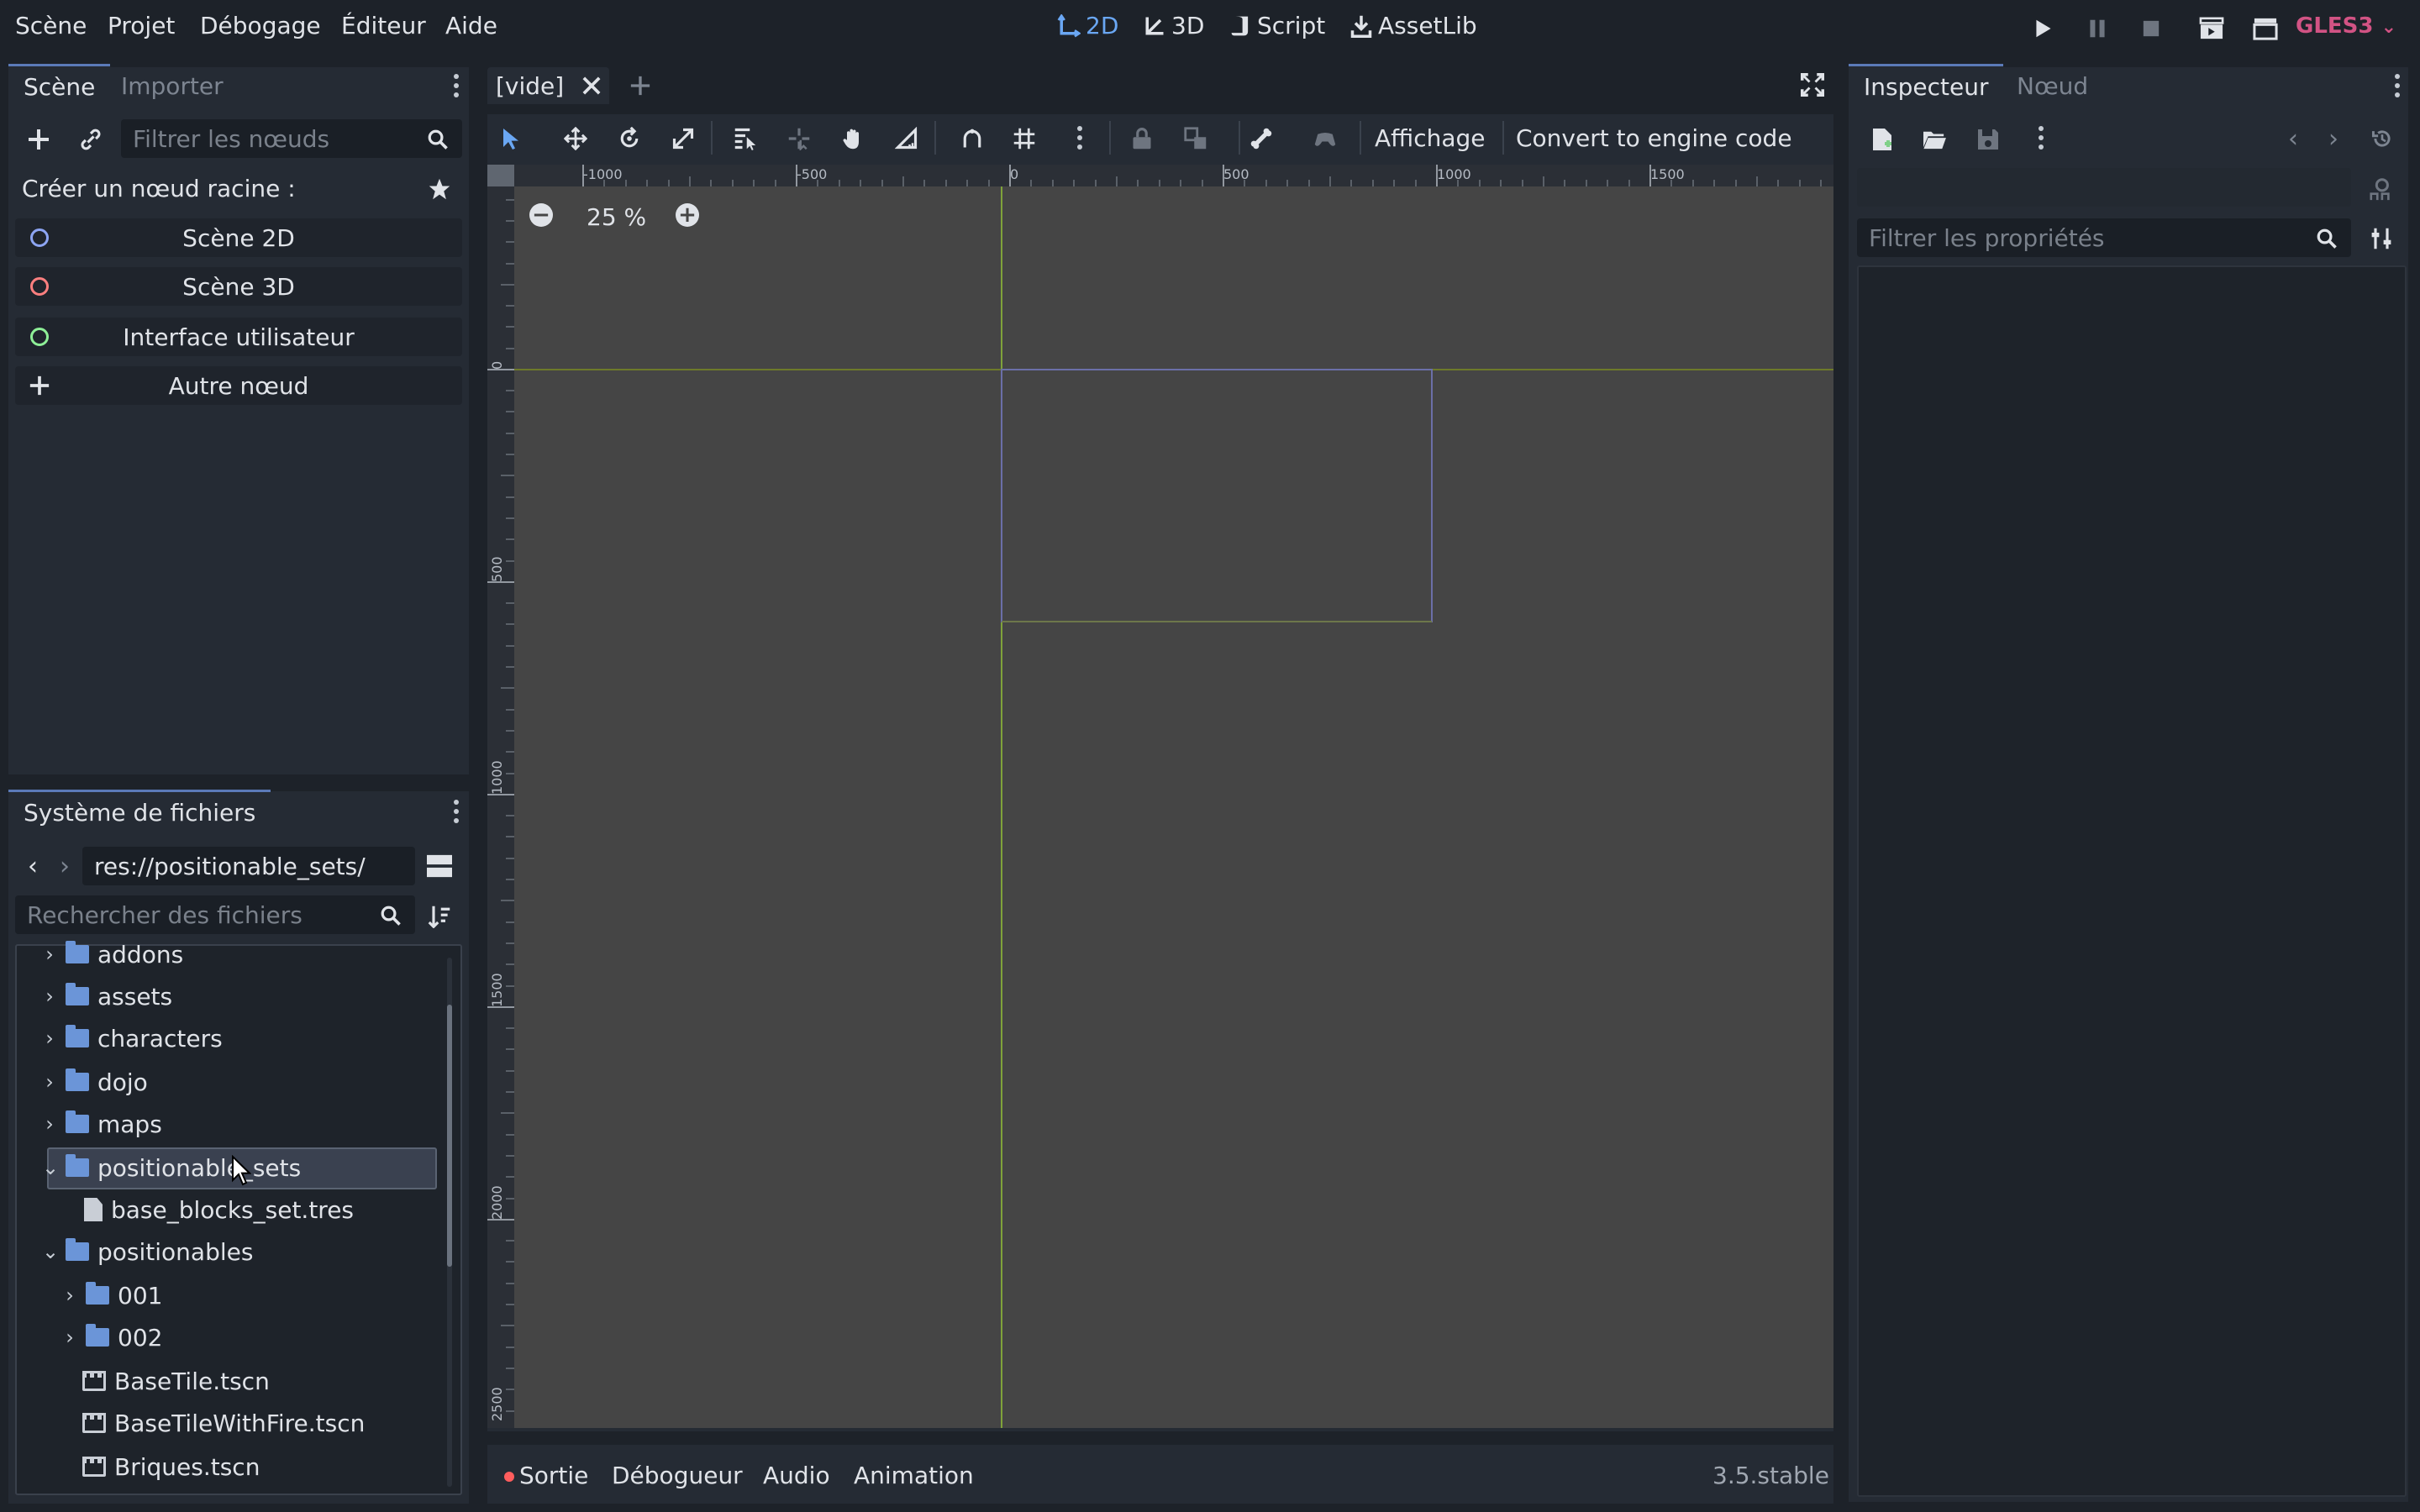 Image resolution: width=2420 pixels, height=1512 pixels. What do you see at coordinates (541, 215) in the screenshot?
I see `zoom-out-button: −` at bounding box center [541, 215].